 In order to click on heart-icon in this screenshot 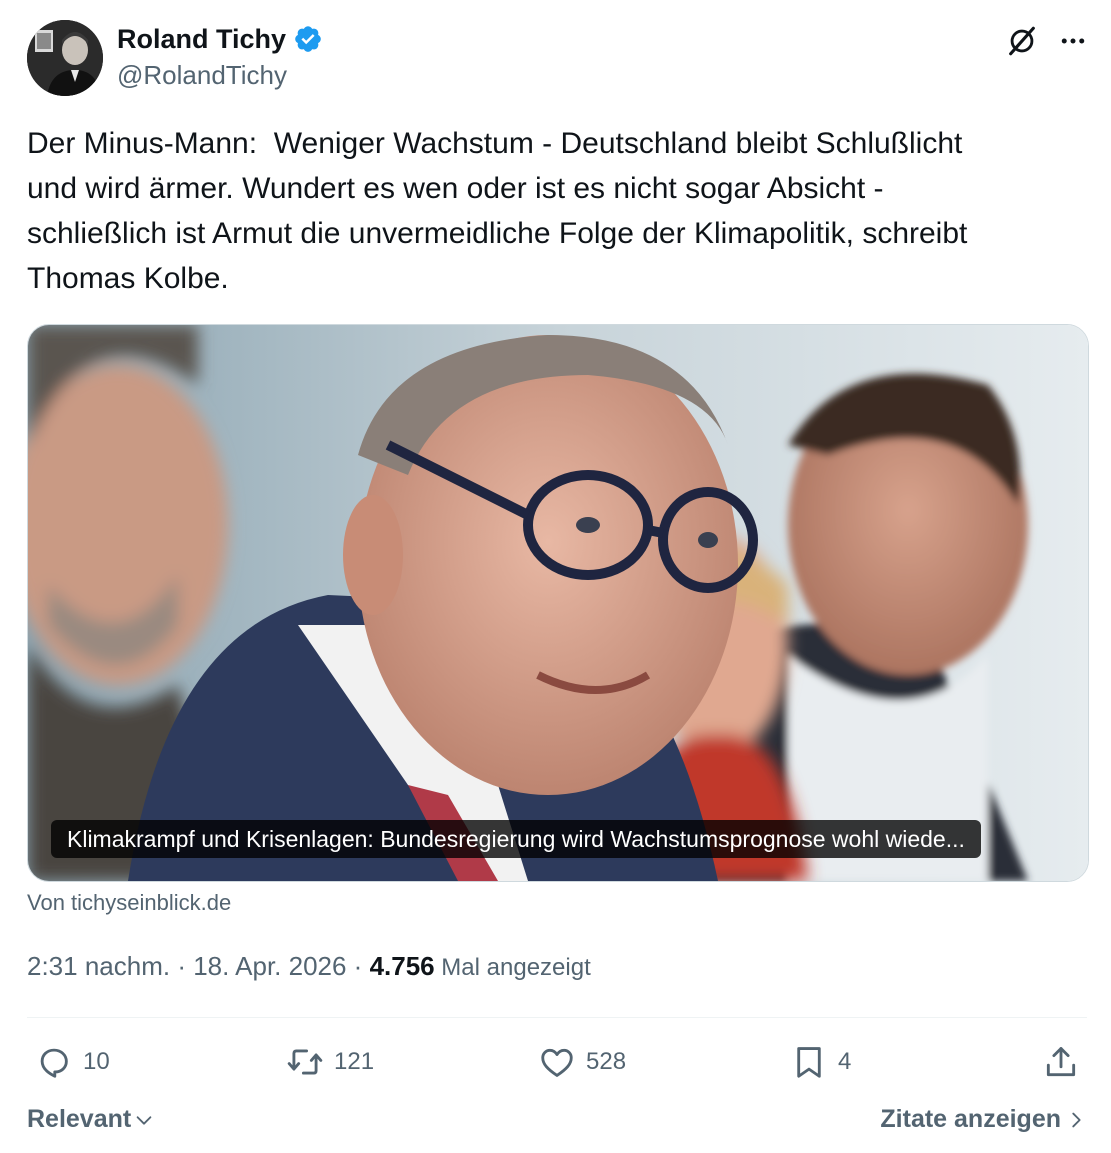, I will do `click(557, 1062)`.